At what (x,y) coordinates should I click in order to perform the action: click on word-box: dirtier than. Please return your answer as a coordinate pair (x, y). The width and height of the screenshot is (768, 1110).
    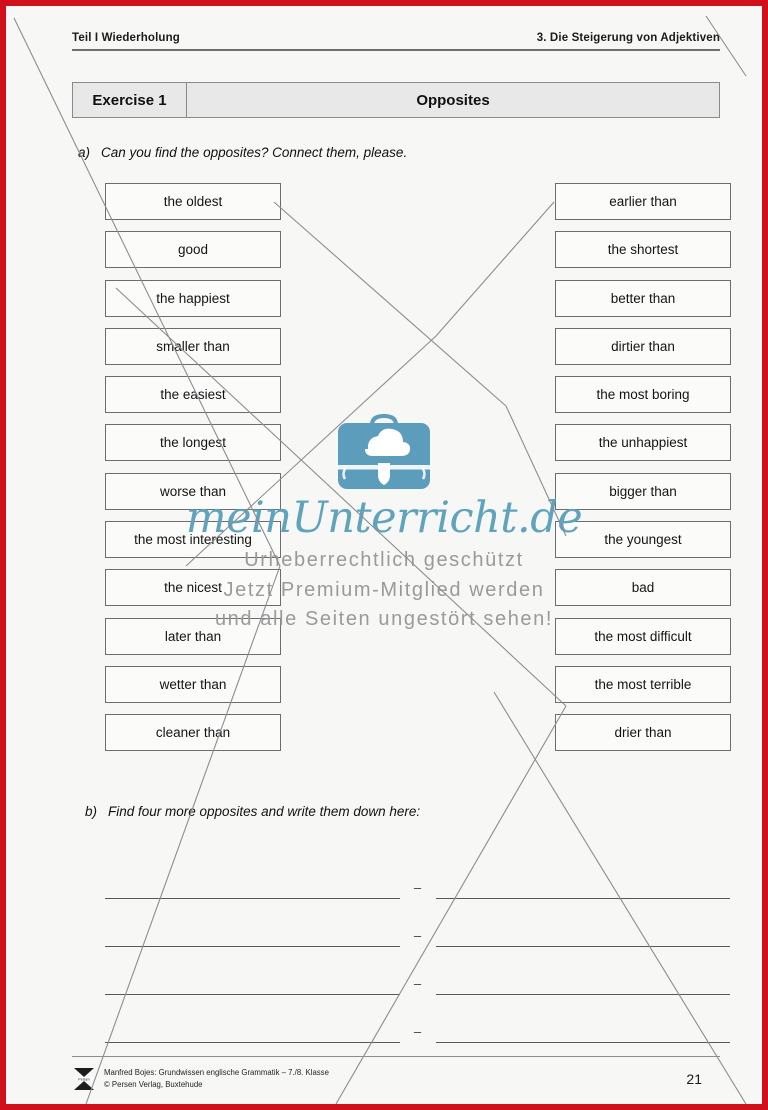
    Looking at the image, I should click on (643, 346).